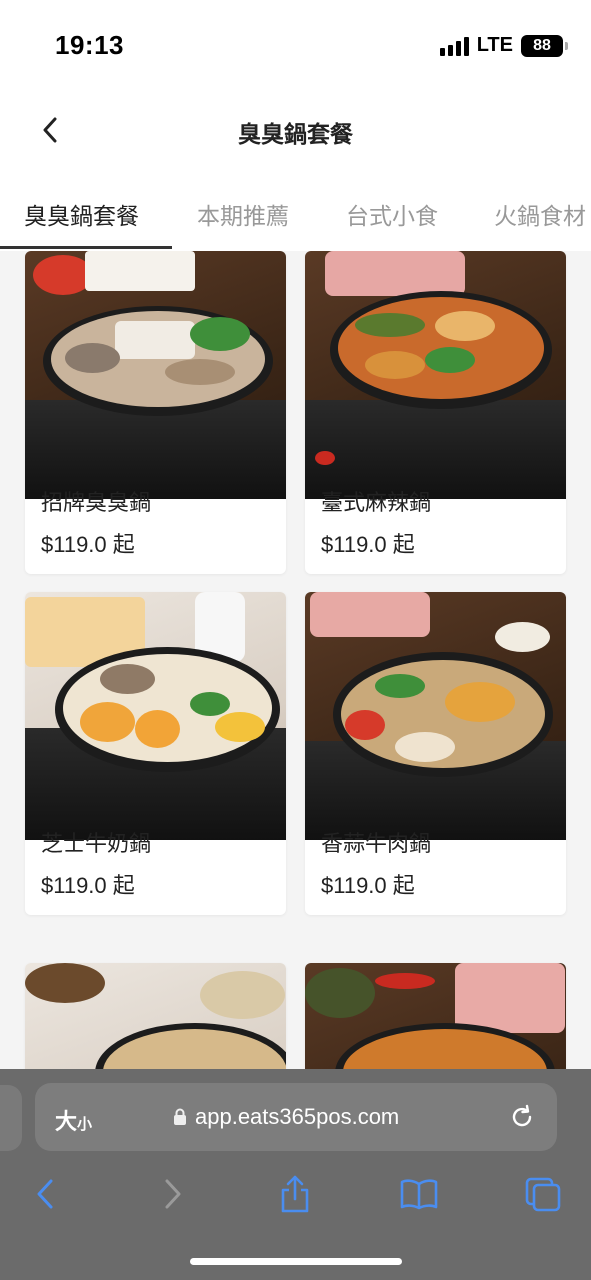  What do you see at coordinates (73, 1120) in the screenshot?
I see `text-size-button: 大小` at bounding box center [73, 1120].